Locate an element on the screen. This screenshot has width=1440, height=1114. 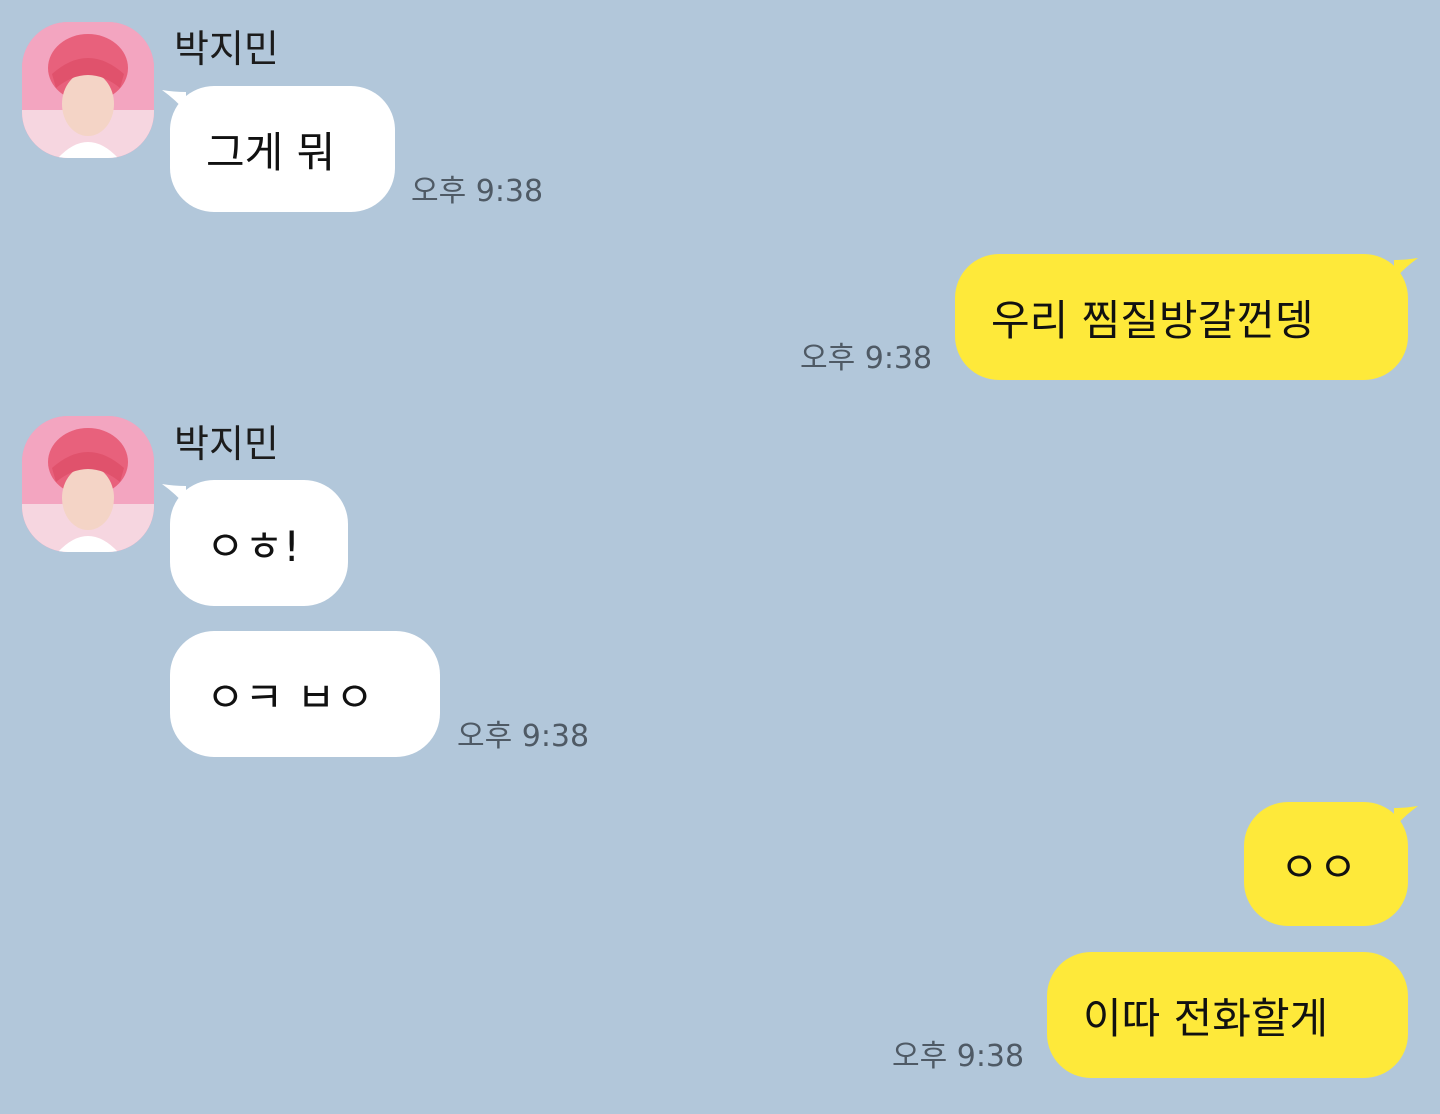
message-text: ㅇㅎ! is located at coordinates (253, 546).